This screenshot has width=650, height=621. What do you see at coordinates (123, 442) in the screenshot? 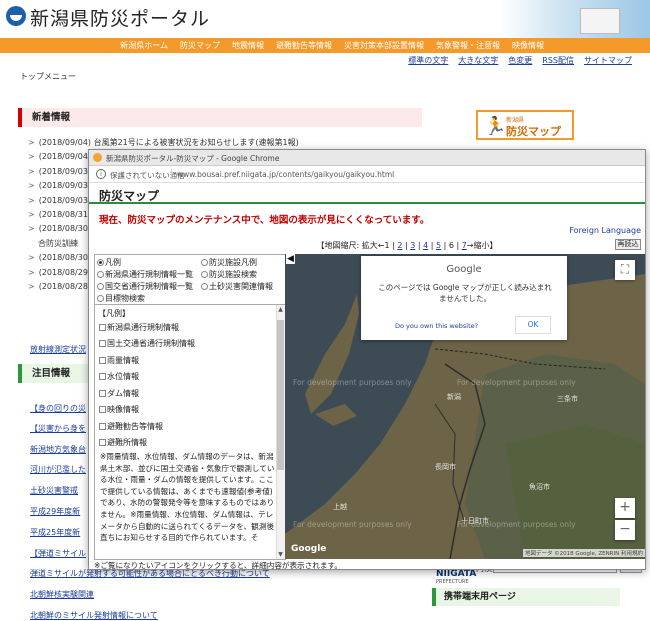
I see `checkbox-shelter: 避難所情報` at bounding box center [123, 442].